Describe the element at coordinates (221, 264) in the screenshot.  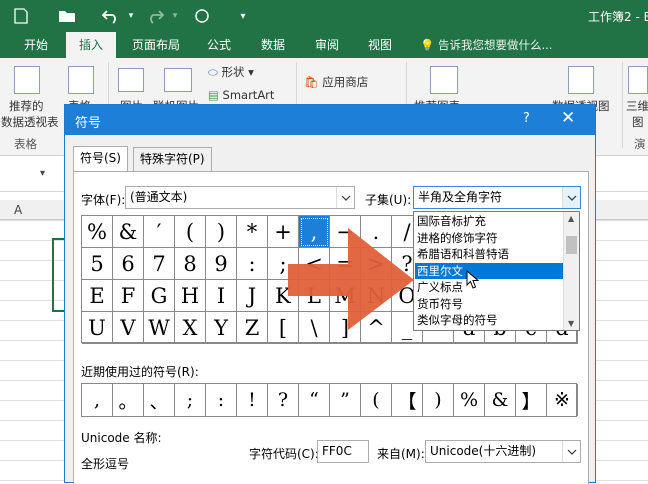
I see `symbol-cell: 9` at that location.